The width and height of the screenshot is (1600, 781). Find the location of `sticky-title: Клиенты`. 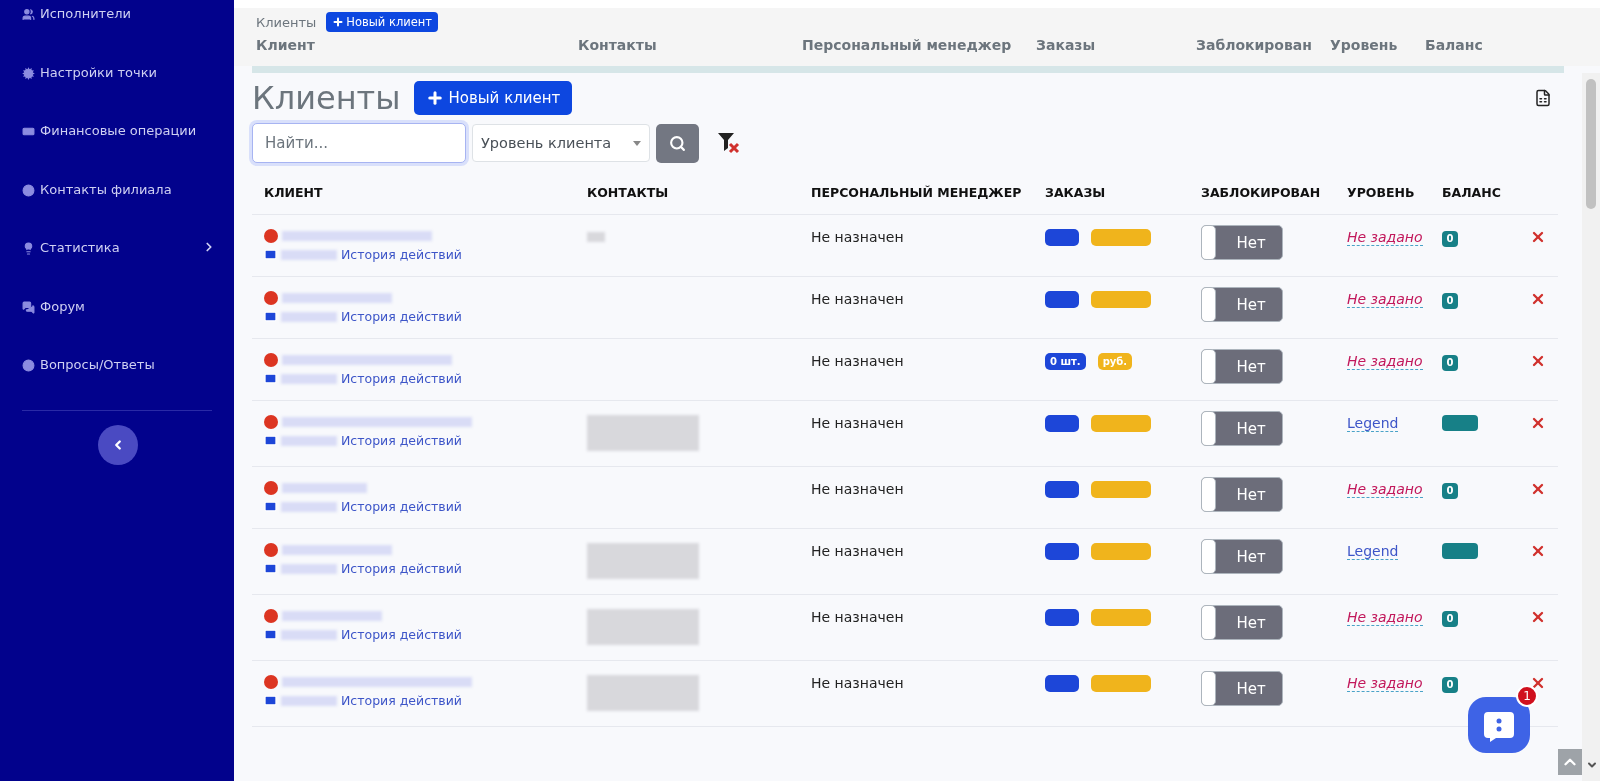

sticky-title: Клиенты is located at coordinates (286, 22).